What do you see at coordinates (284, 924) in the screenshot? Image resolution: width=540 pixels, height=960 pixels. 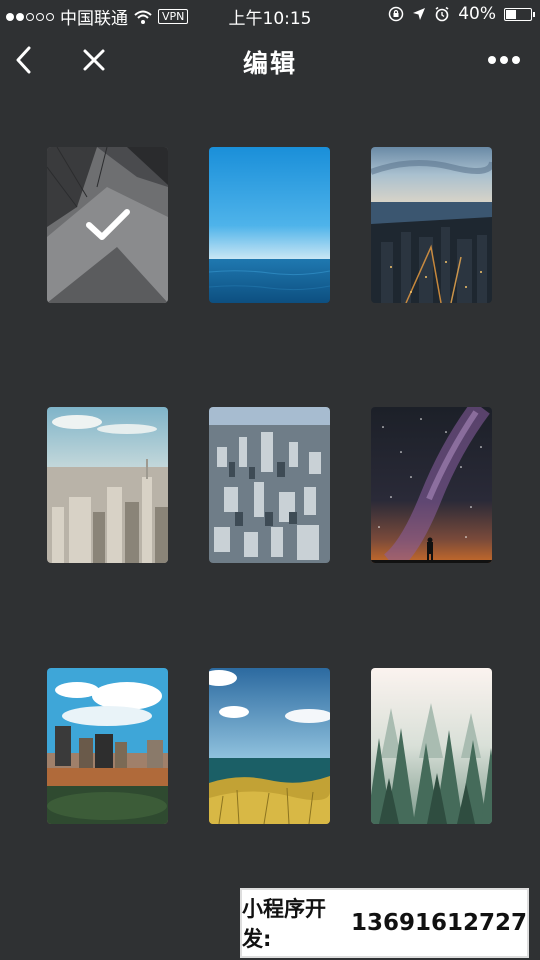 I see `banner-label: 小程序开发:` at bounding box center [284, 924].